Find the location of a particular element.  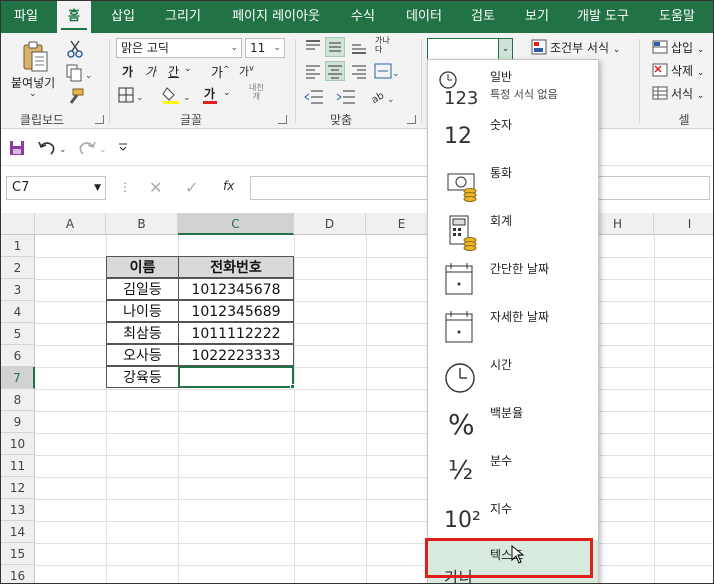

table-cell: 1022223333 is located at coordinates (236, 355).